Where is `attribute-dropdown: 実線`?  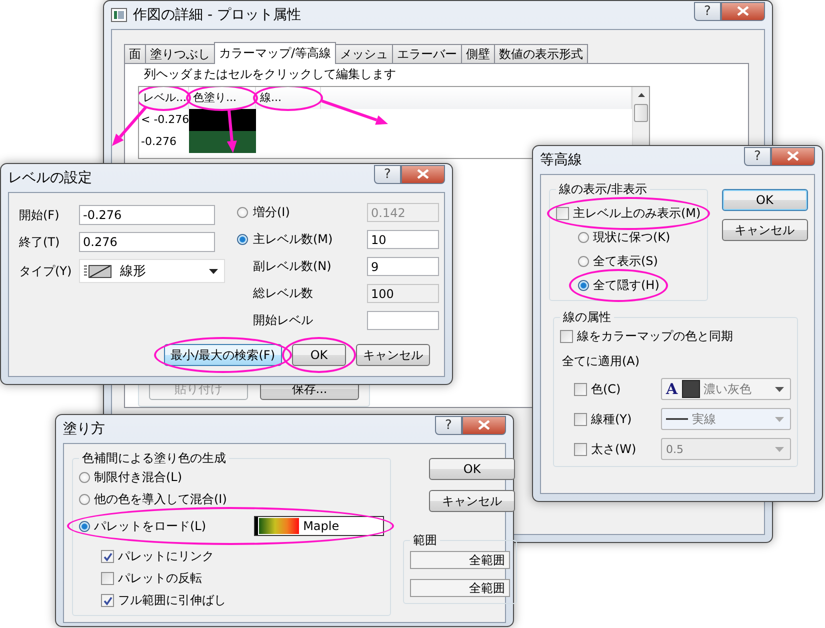 attribute-dropdown: 実線 is located at coordinates (726, 419).